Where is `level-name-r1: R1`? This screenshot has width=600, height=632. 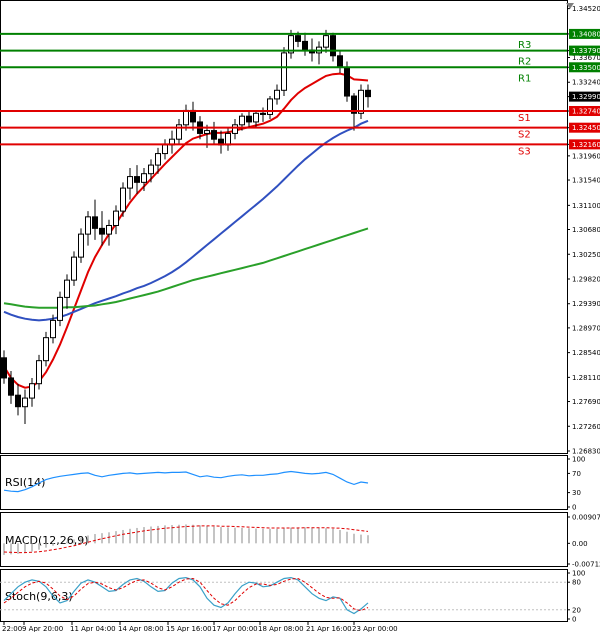 level-name-r1: R1 is located at coordinates (524, 78).